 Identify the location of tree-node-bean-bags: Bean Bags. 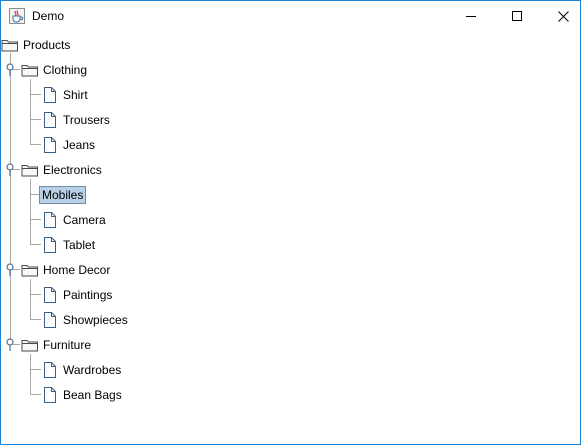
(82, 395).